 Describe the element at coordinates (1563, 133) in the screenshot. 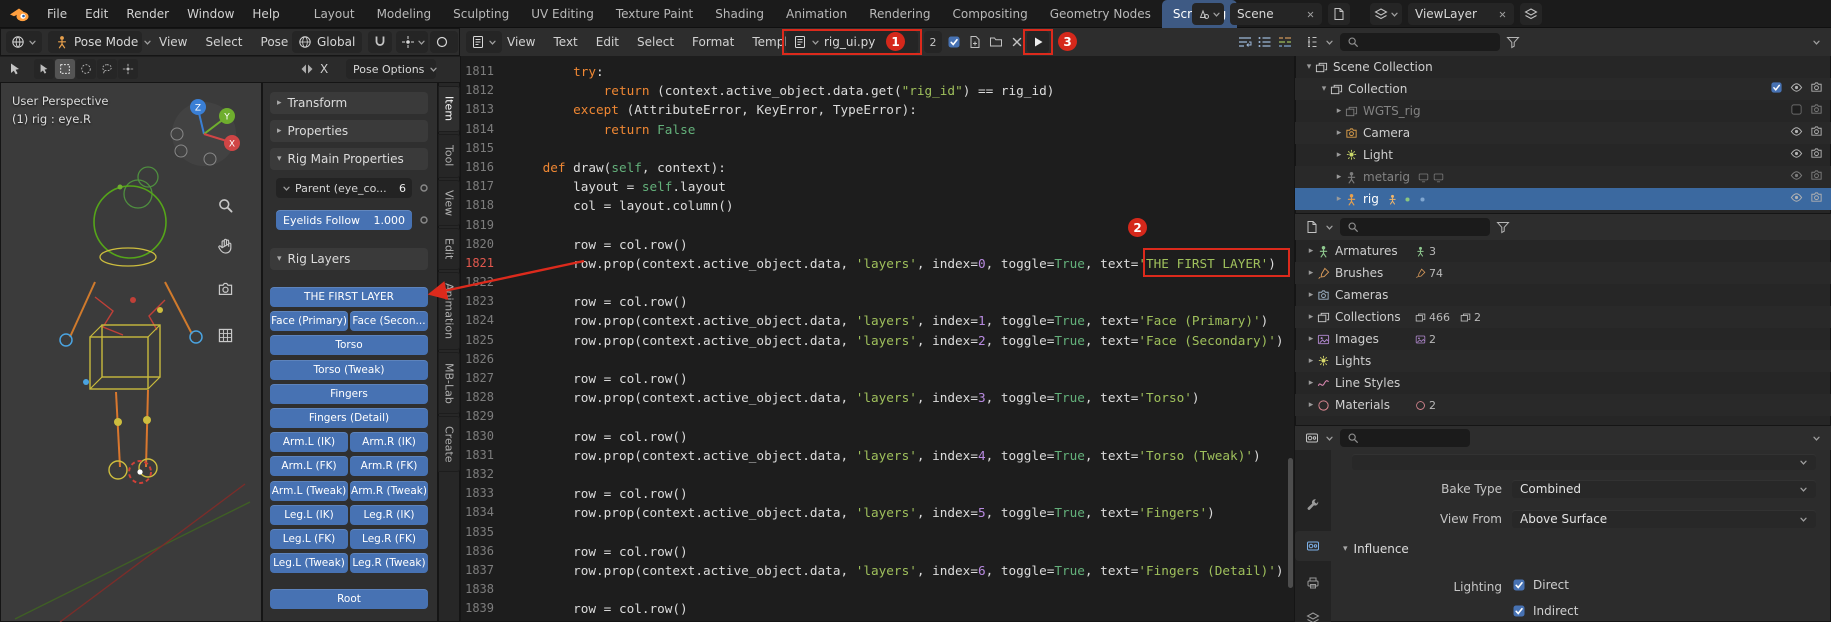

I see `outliner-row-camera: ▸ Camera` at that location.